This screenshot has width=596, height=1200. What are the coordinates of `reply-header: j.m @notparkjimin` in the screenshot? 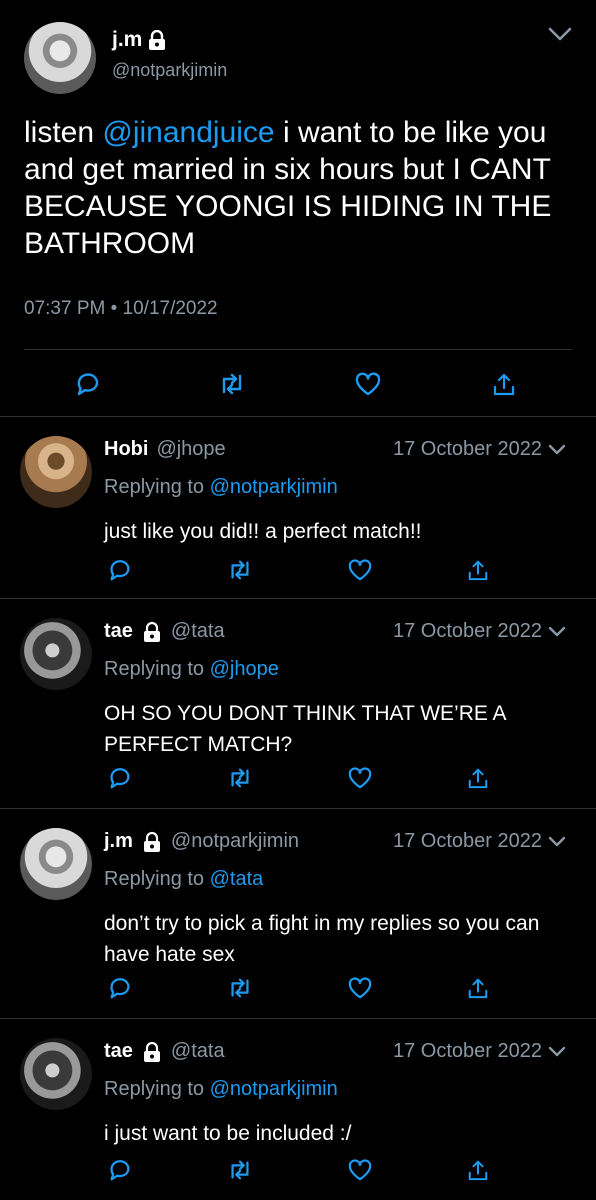 It's located at (201, 841).